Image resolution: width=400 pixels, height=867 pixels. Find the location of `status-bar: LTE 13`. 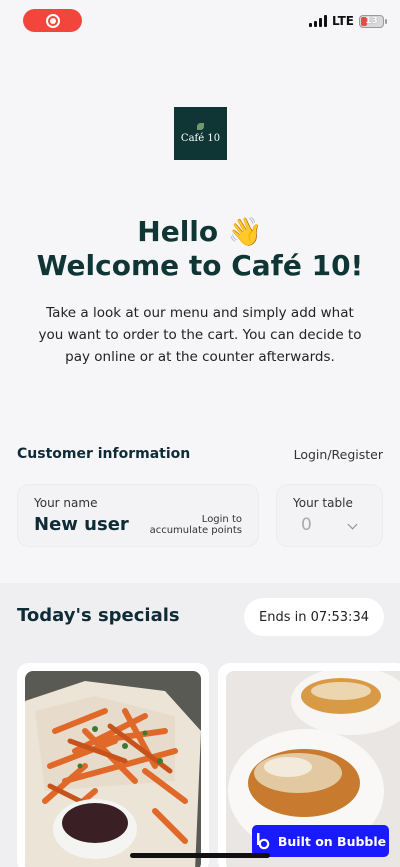

status-bar: LTE 13 is located at coordinates (200, 22).